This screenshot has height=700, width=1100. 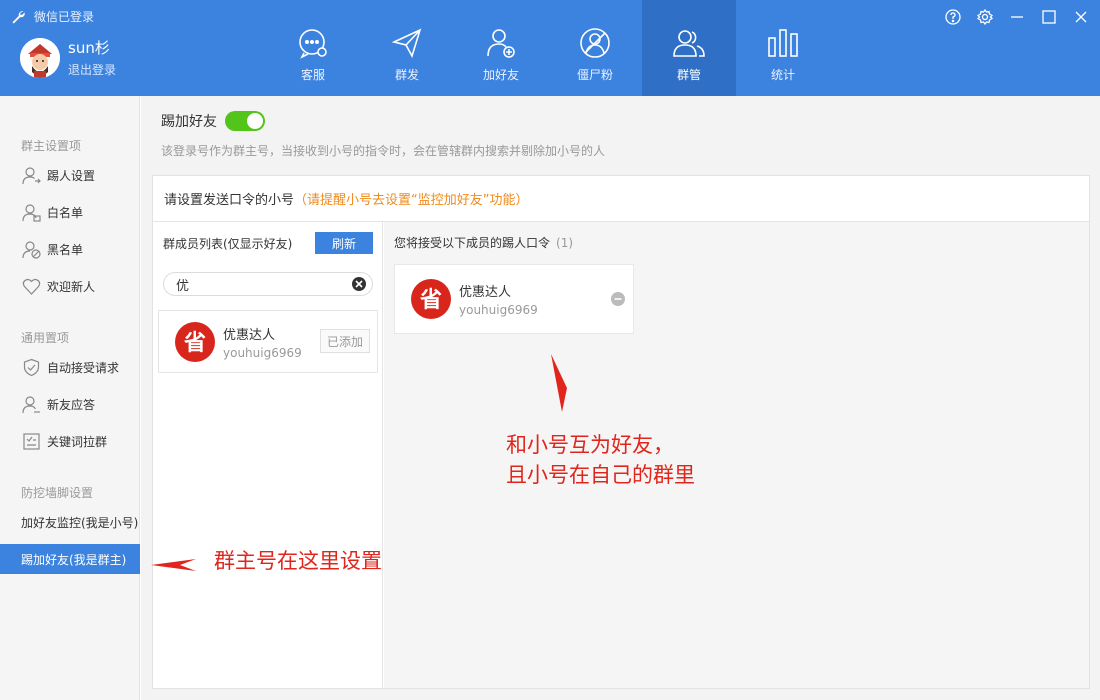 I want to click on nav-label: 统计, so click(x=782, y=75).